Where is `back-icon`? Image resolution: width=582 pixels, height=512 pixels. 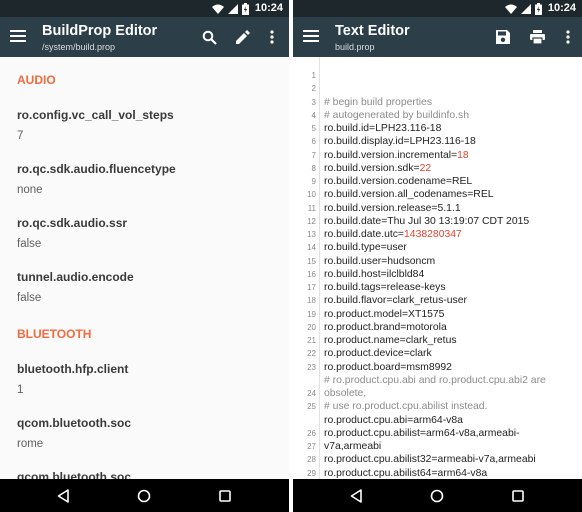 back-icon is located at coordinates (63, 496).